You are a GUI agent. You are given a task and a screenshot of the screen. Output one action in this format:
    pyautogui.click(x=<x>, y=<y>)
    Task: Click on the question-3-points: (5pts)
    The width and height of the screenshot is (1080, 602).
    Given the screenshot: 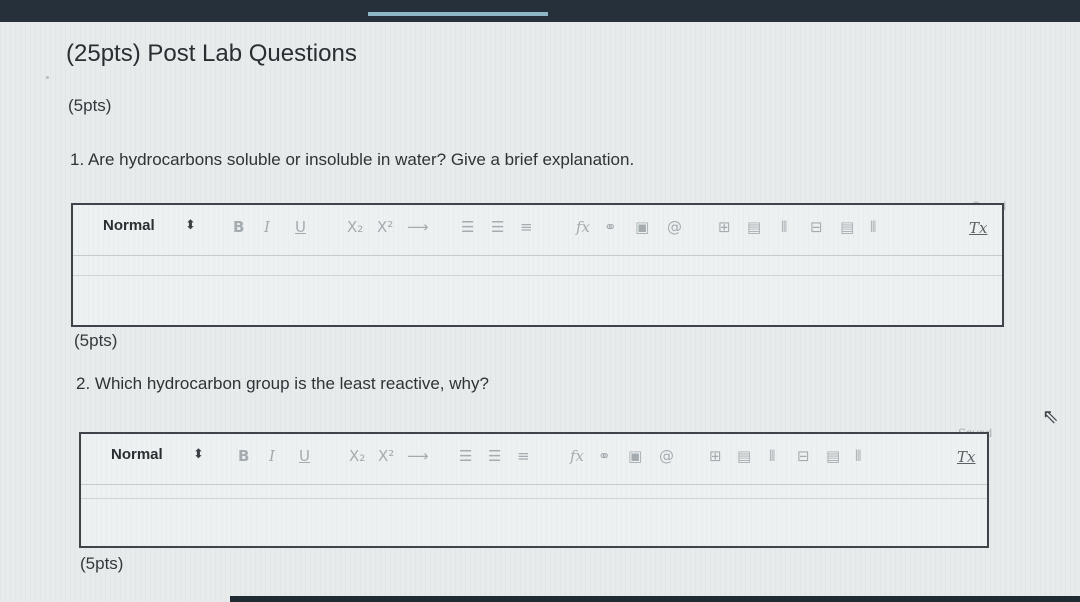 What is the action you would take?
    pyautogui.click(x=102, y=563)
    